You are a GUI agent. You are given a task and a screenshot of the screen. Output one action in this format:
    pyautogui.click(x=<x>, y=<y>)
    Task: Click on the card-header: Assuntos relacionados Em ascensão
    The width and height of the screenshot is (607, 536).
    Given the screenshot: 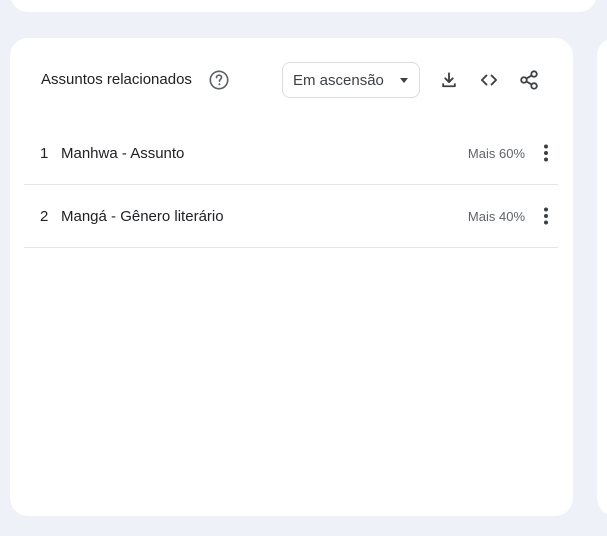 What is the action you would take?
    pyautogui.click(x=291, y=80)
    